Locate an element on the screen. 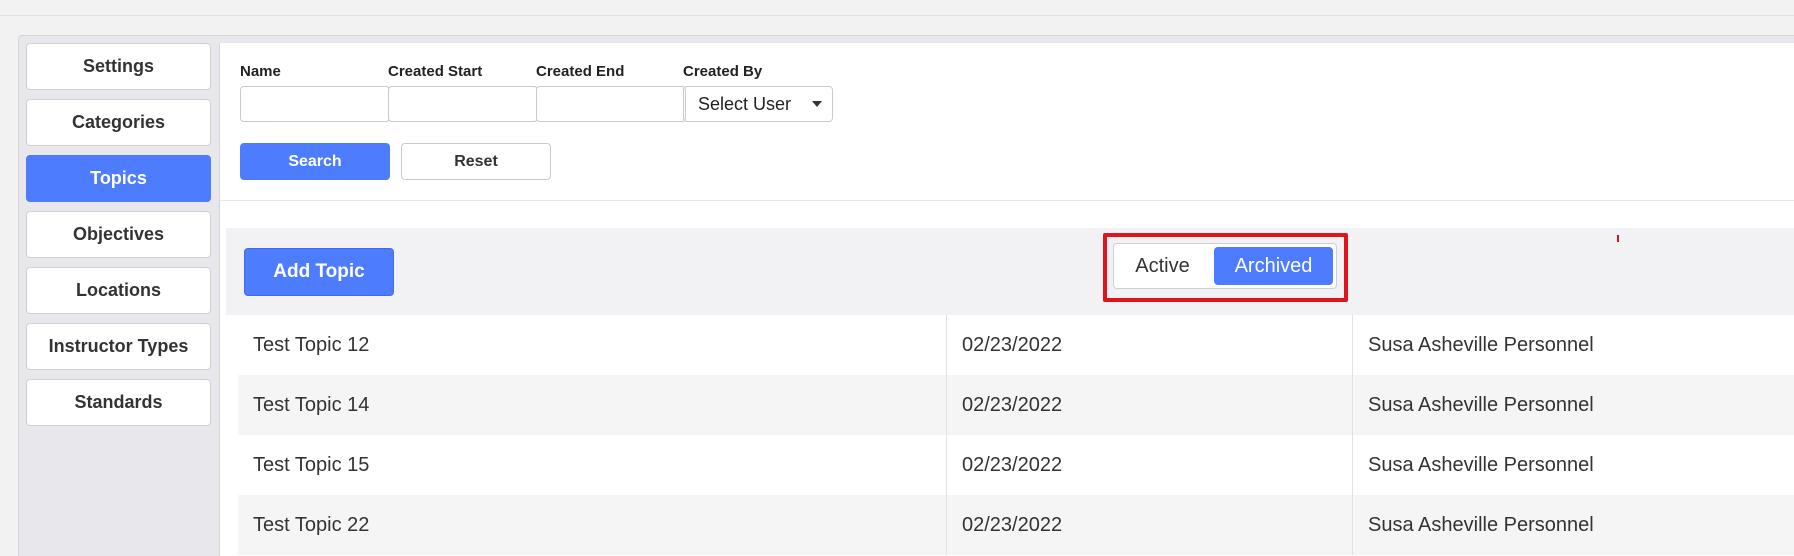 The height and width of the screenshot is (556, 1794). sidebar-item-topics: Topics is located at coordinates (118, 178).